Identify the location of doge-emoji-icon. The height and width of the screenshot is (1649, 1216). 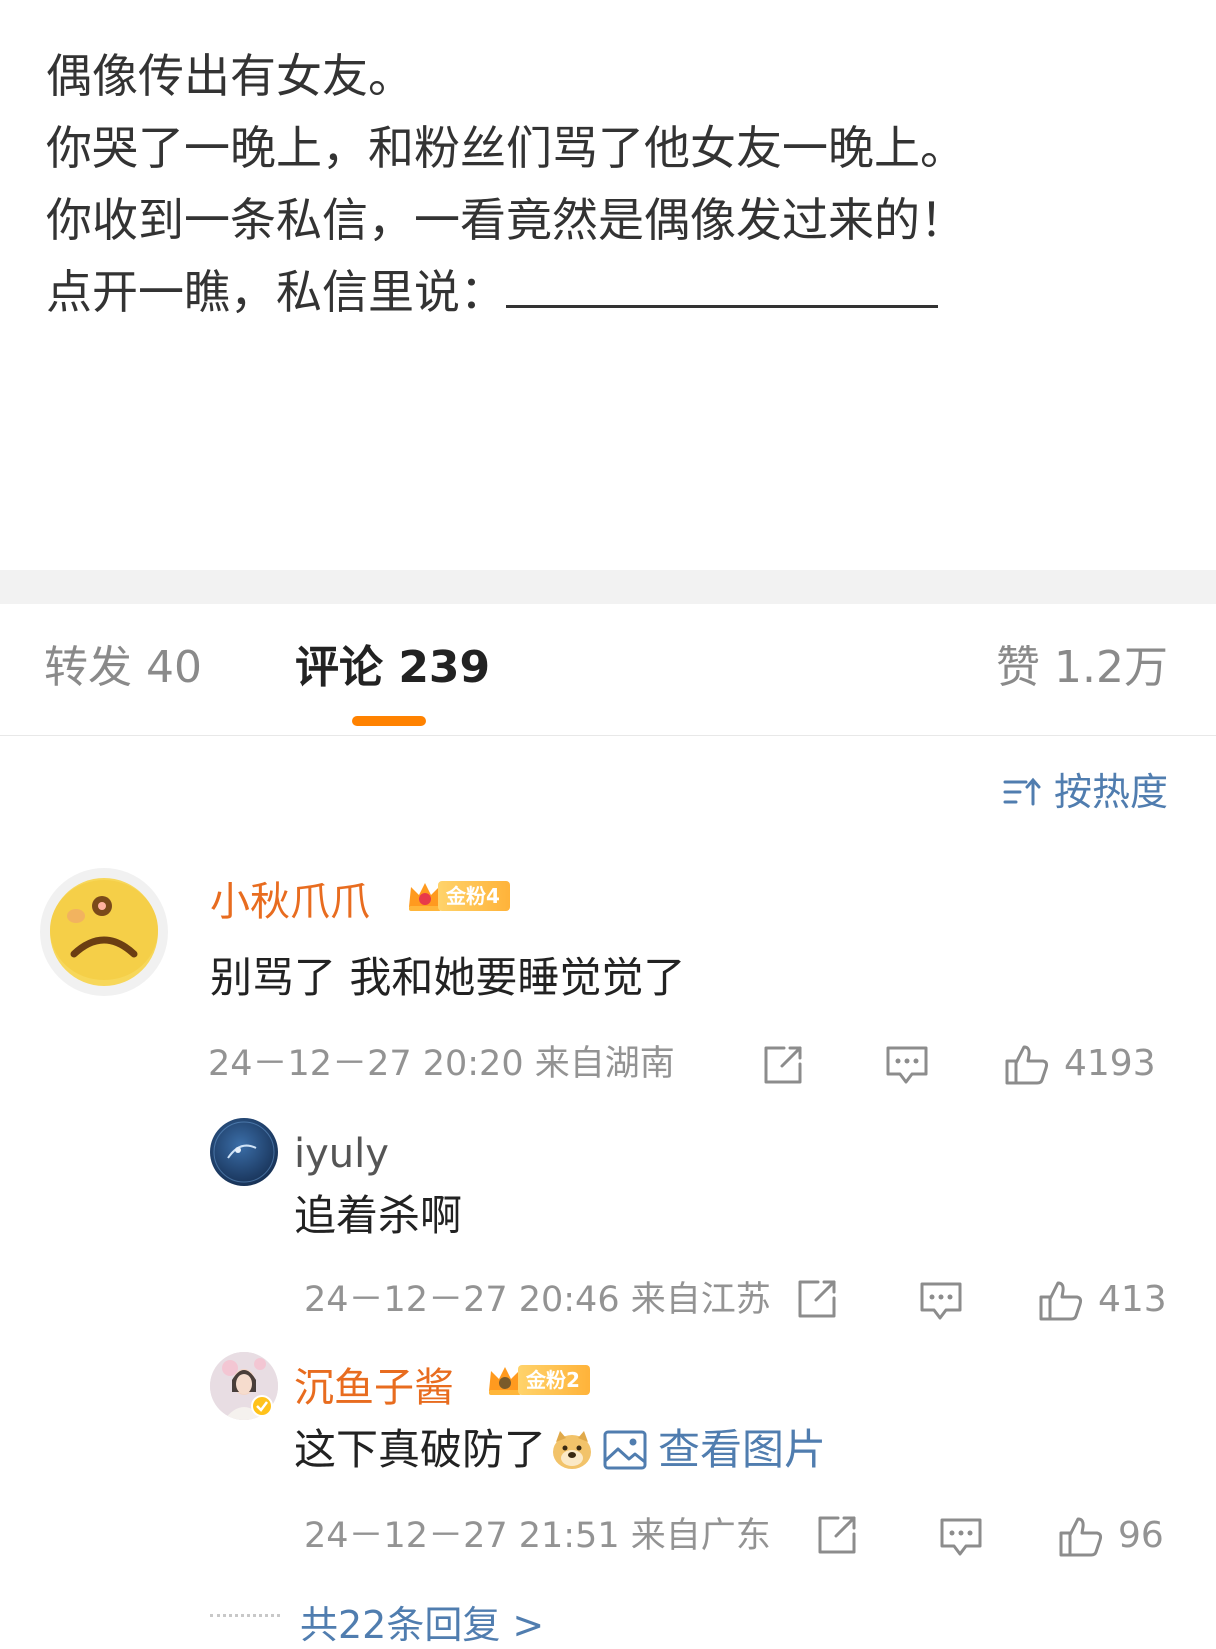
(572, 1450).